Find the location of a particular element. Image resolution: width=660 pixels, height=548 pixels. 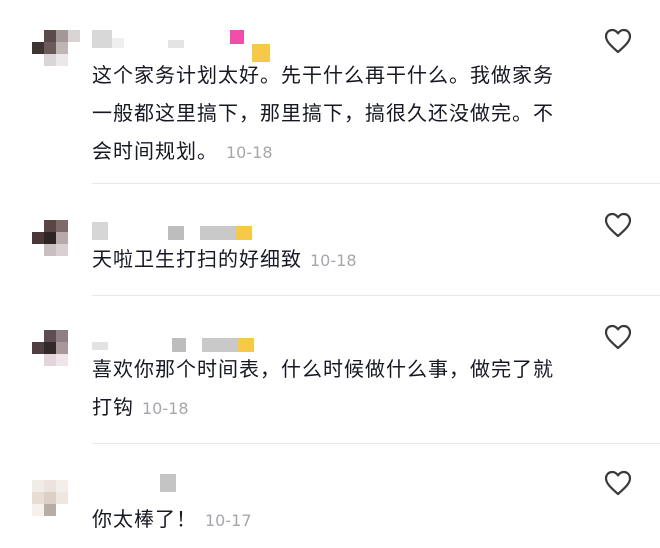

comment-date: 10-17 is located at coordinates (228, 520).